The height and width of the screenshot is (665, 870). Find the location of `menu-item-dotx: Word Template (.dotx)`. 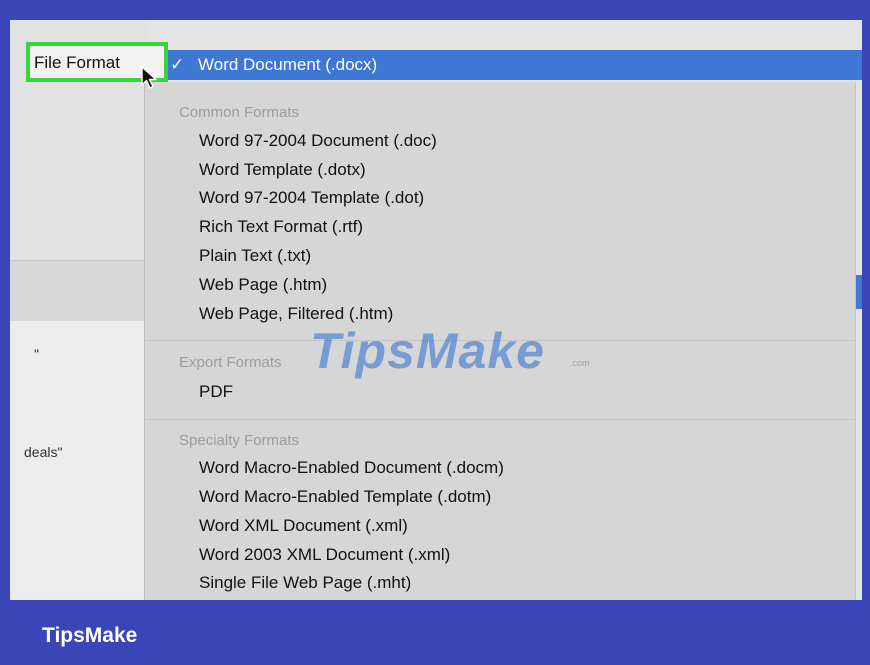

menu-item-dotx: Word Template (.dotx) is located at coordinates (282, 170).